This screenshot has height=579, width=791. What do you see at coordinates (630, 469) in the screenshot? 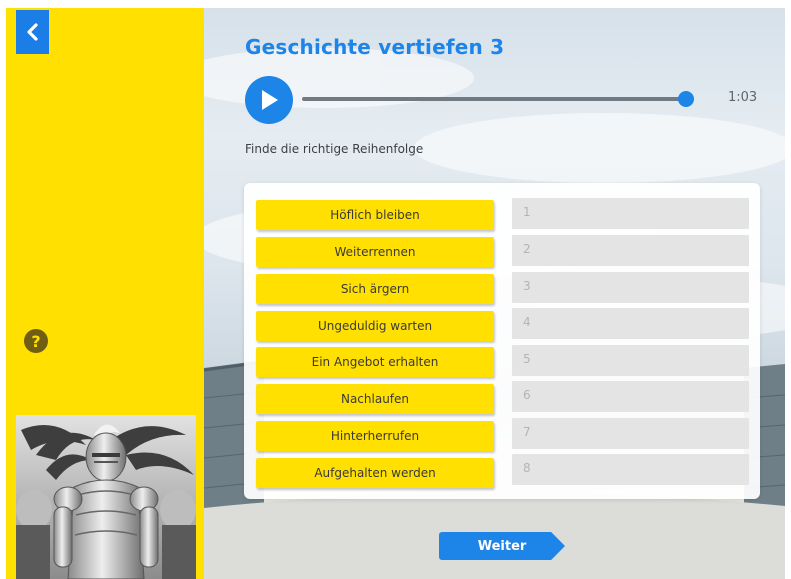
I see `drop-slot: 8` at bounding box center [630, 469].